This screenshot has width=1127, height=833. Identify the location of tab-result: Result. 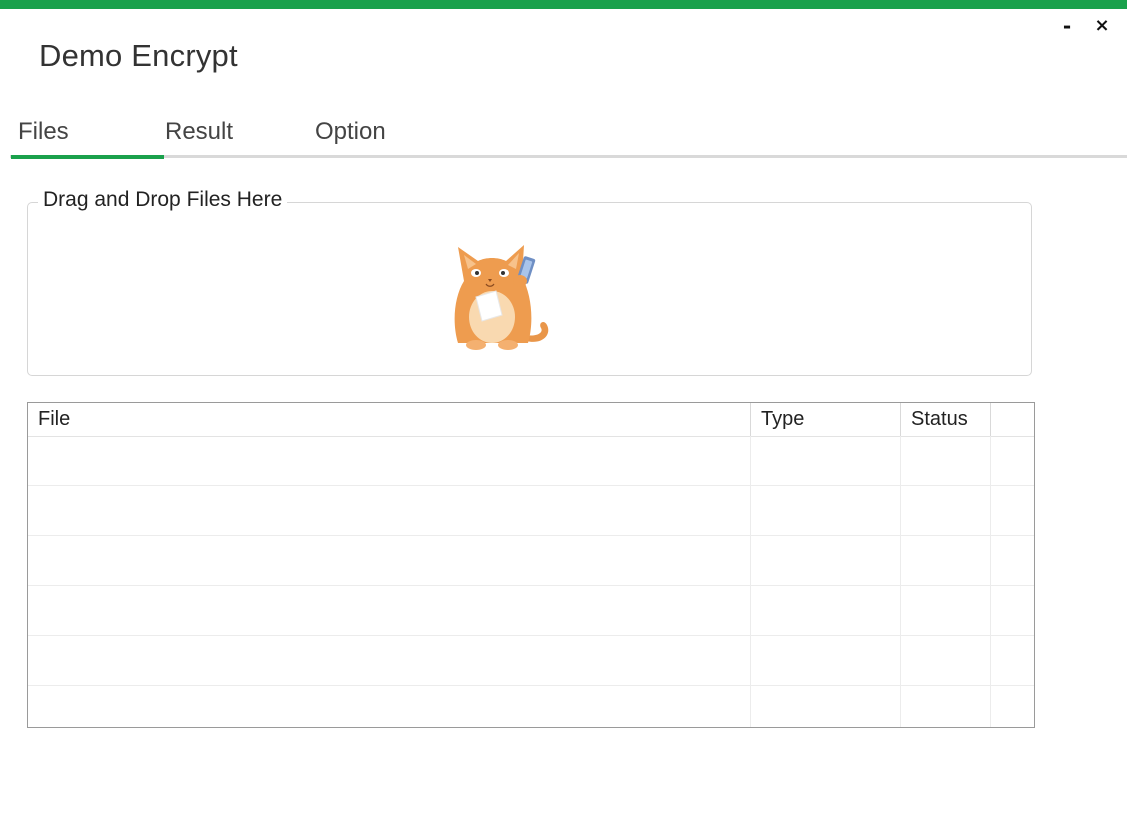
(199, 137).